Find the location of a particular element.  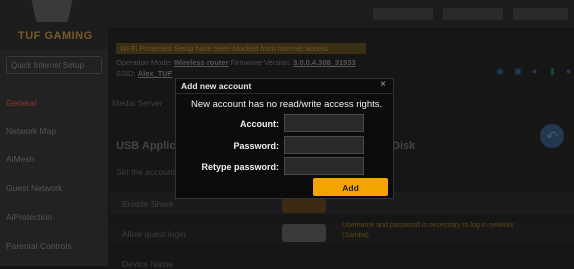

back-arrow-icon: ↶ is located at coordinates (552, 136).